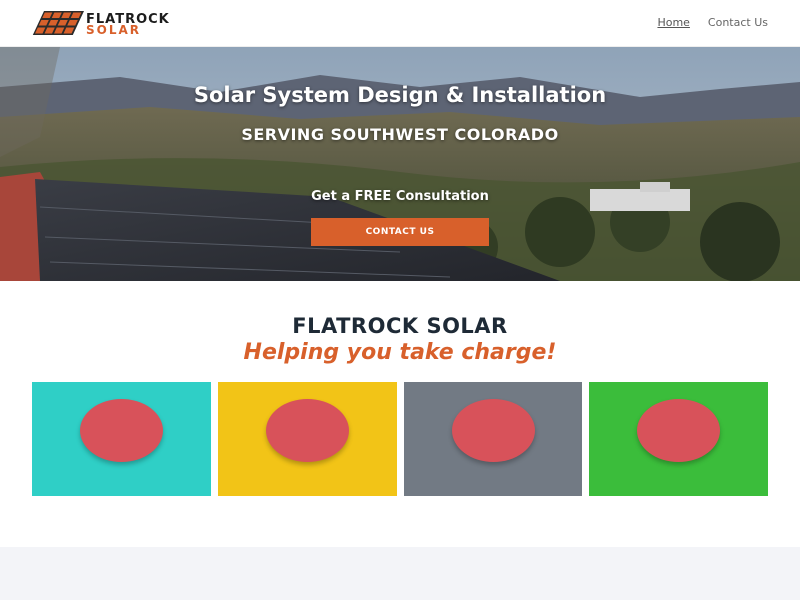  I want to click on main-nav: Home Contact Us, so click(712, 22).